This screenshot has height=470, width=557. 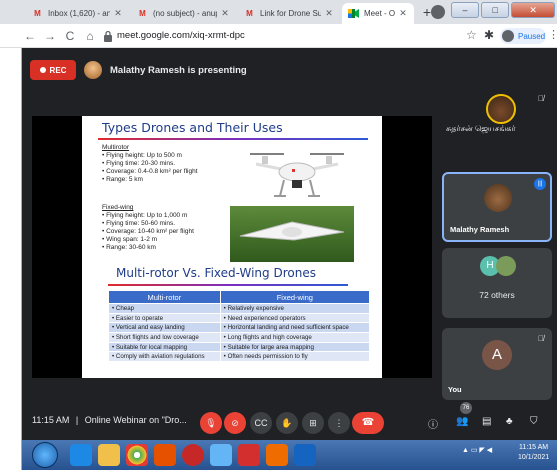 What do you see at coordinates (495, 10) in the screenshot?
I see `maximize-button: □` at bounding box center [495, 10].